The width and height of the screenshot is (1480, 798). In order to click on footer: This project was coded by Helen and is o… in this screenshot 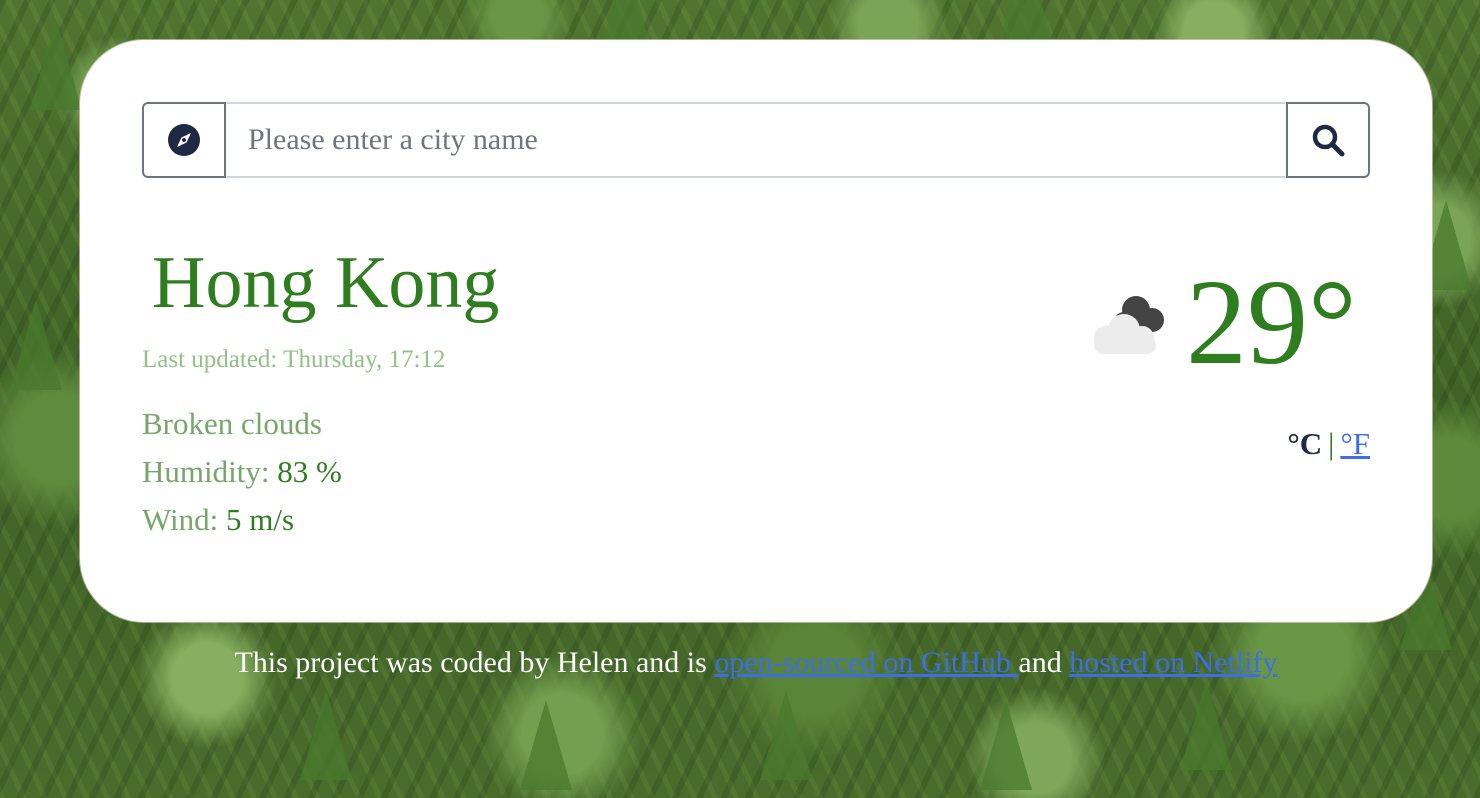, I will do `click(740, 663)`.